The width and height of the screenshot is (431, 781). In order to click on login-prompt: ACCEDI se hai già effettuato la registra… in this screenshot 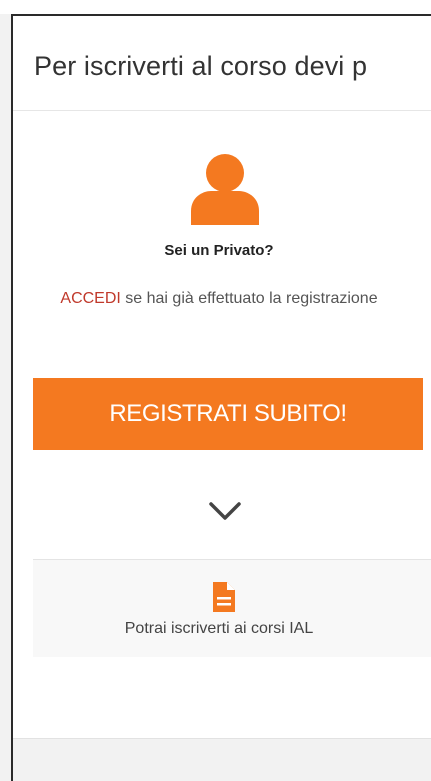, I will do `click(219, 299)`.